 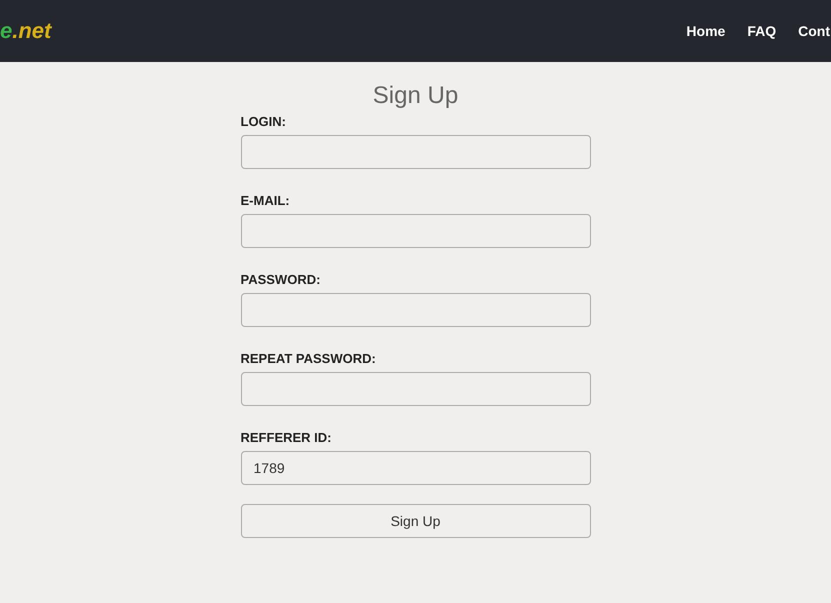 What do you see at coordinates (761, 31) in the screenshot?
I see `nav-link: FAQ` at bounding box center [761, 31].